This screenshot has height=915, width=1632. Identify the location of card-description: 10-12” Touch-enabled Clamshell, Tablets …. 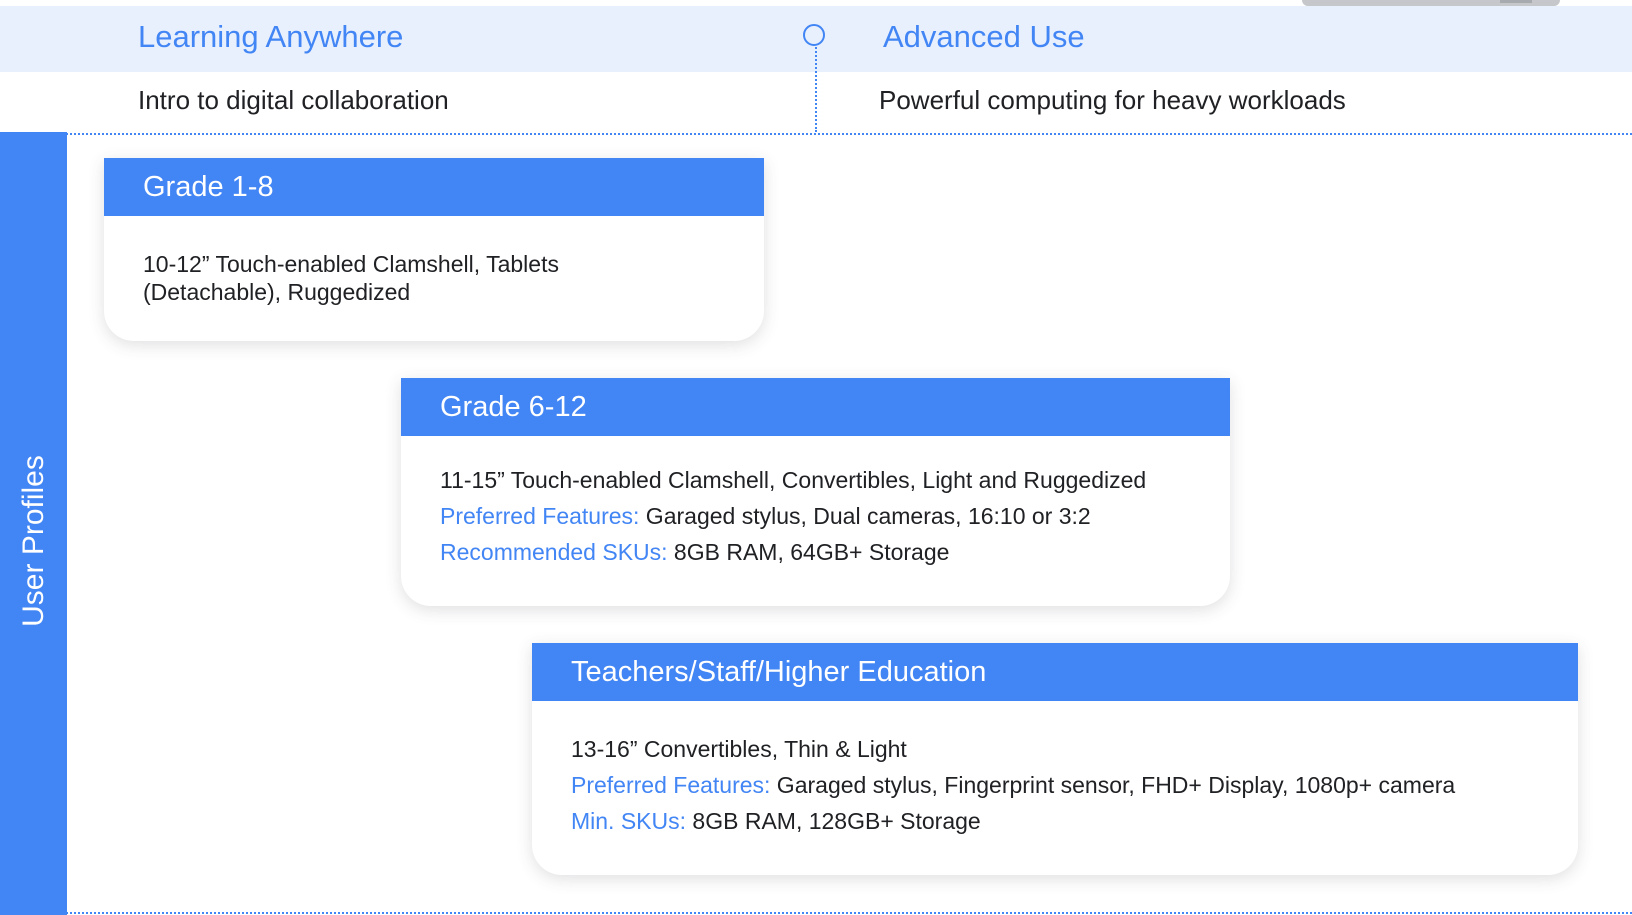
(351, 278).